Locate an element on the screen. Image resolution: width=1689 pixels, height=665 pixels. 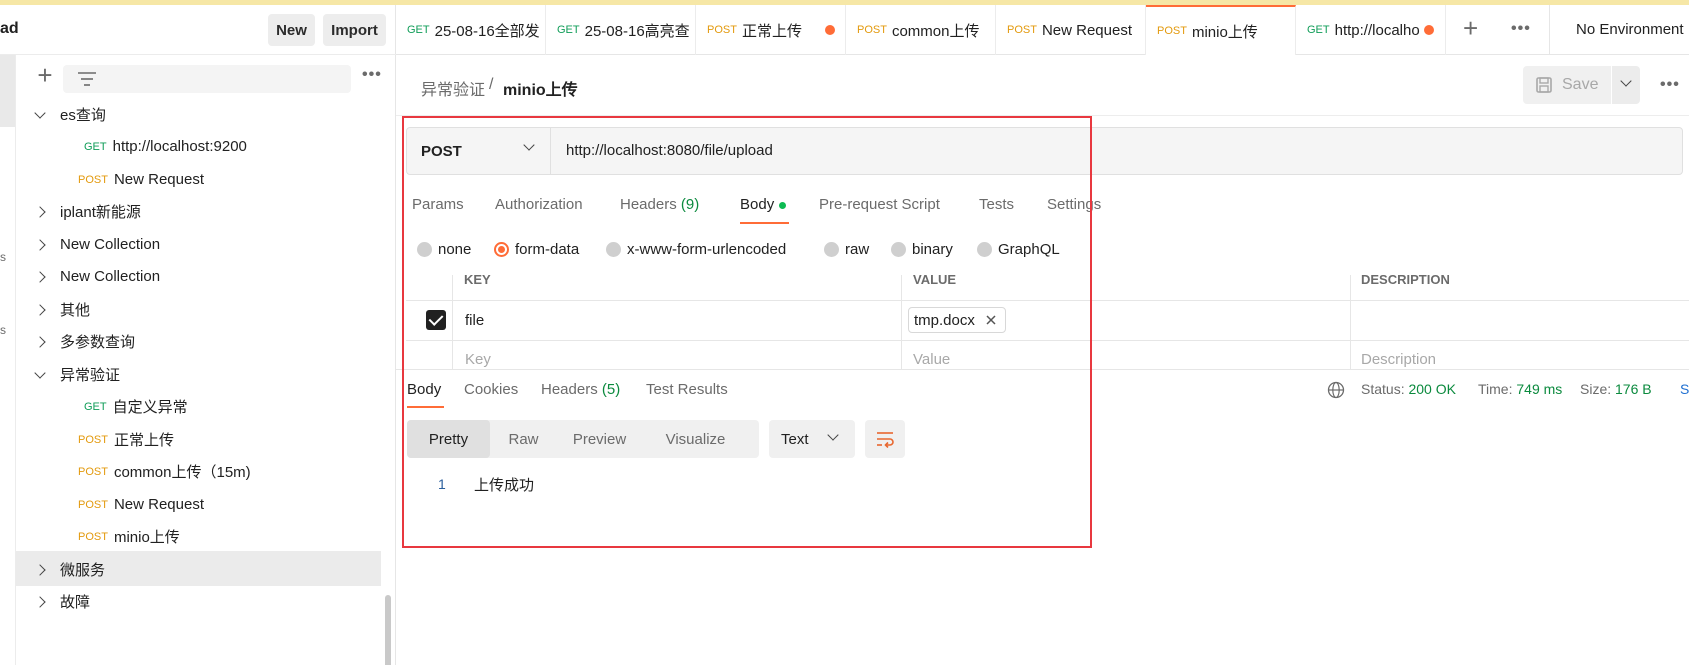
breadcrumb-parent: 异常验证 is located at coordinates (453, 88).